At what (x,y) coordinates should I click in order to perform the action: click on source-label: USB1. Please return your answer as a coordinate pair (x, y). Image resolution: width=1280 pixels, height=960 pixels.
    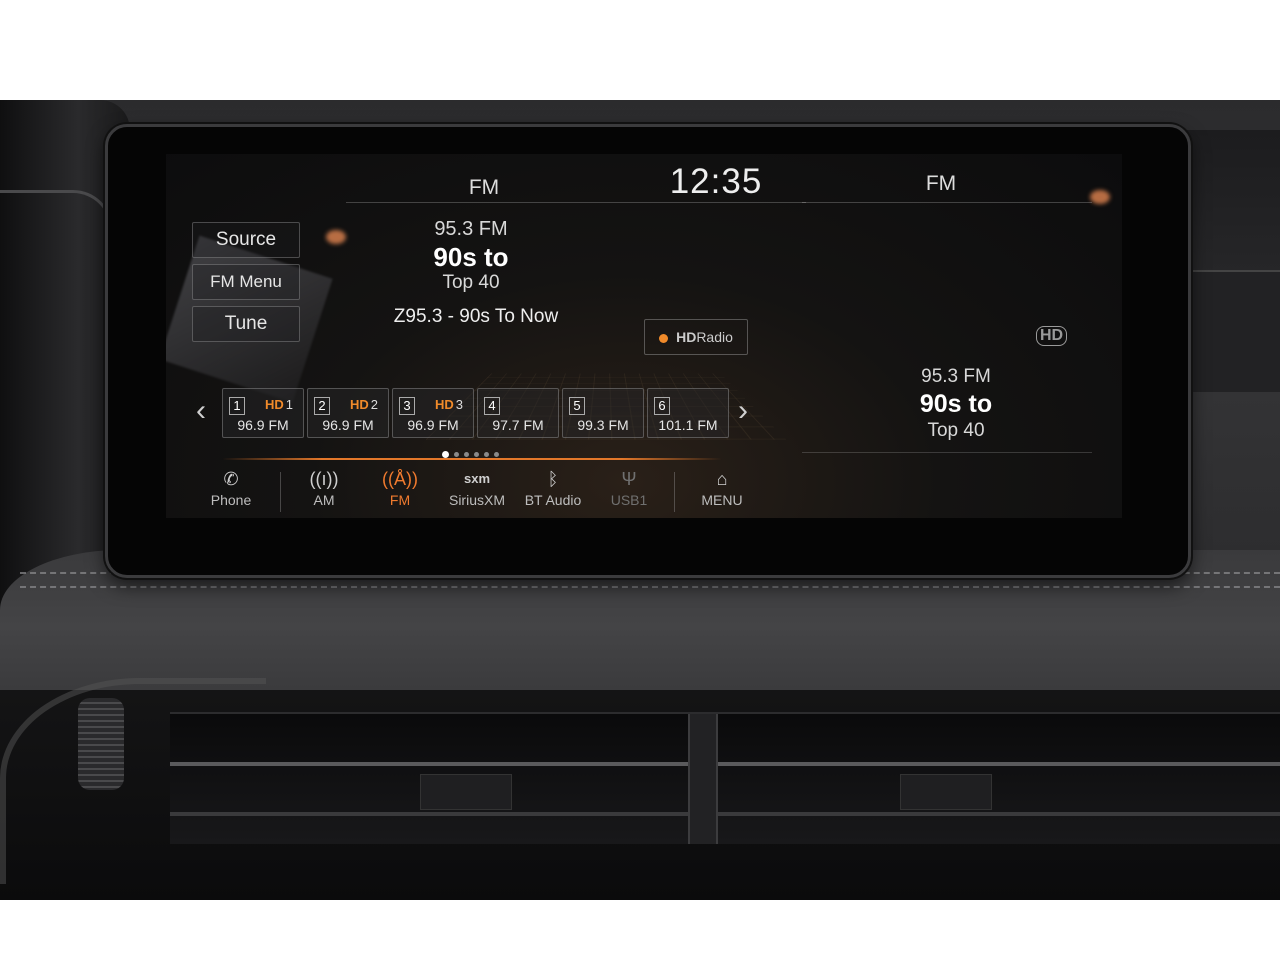
    Looking at the image, I should click on (629, 500).